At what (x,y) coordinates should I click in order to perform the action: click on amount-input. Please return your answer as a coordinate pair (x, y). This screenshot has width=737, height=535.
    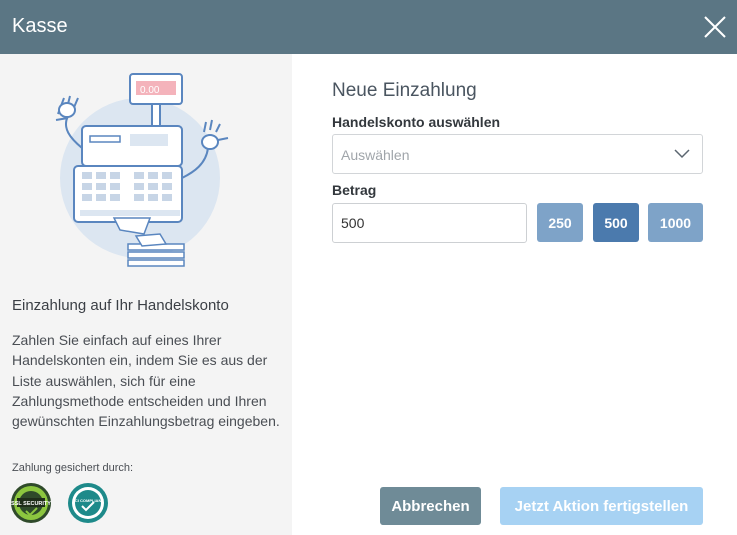
    Looking at the image, I should click on (429, 223).